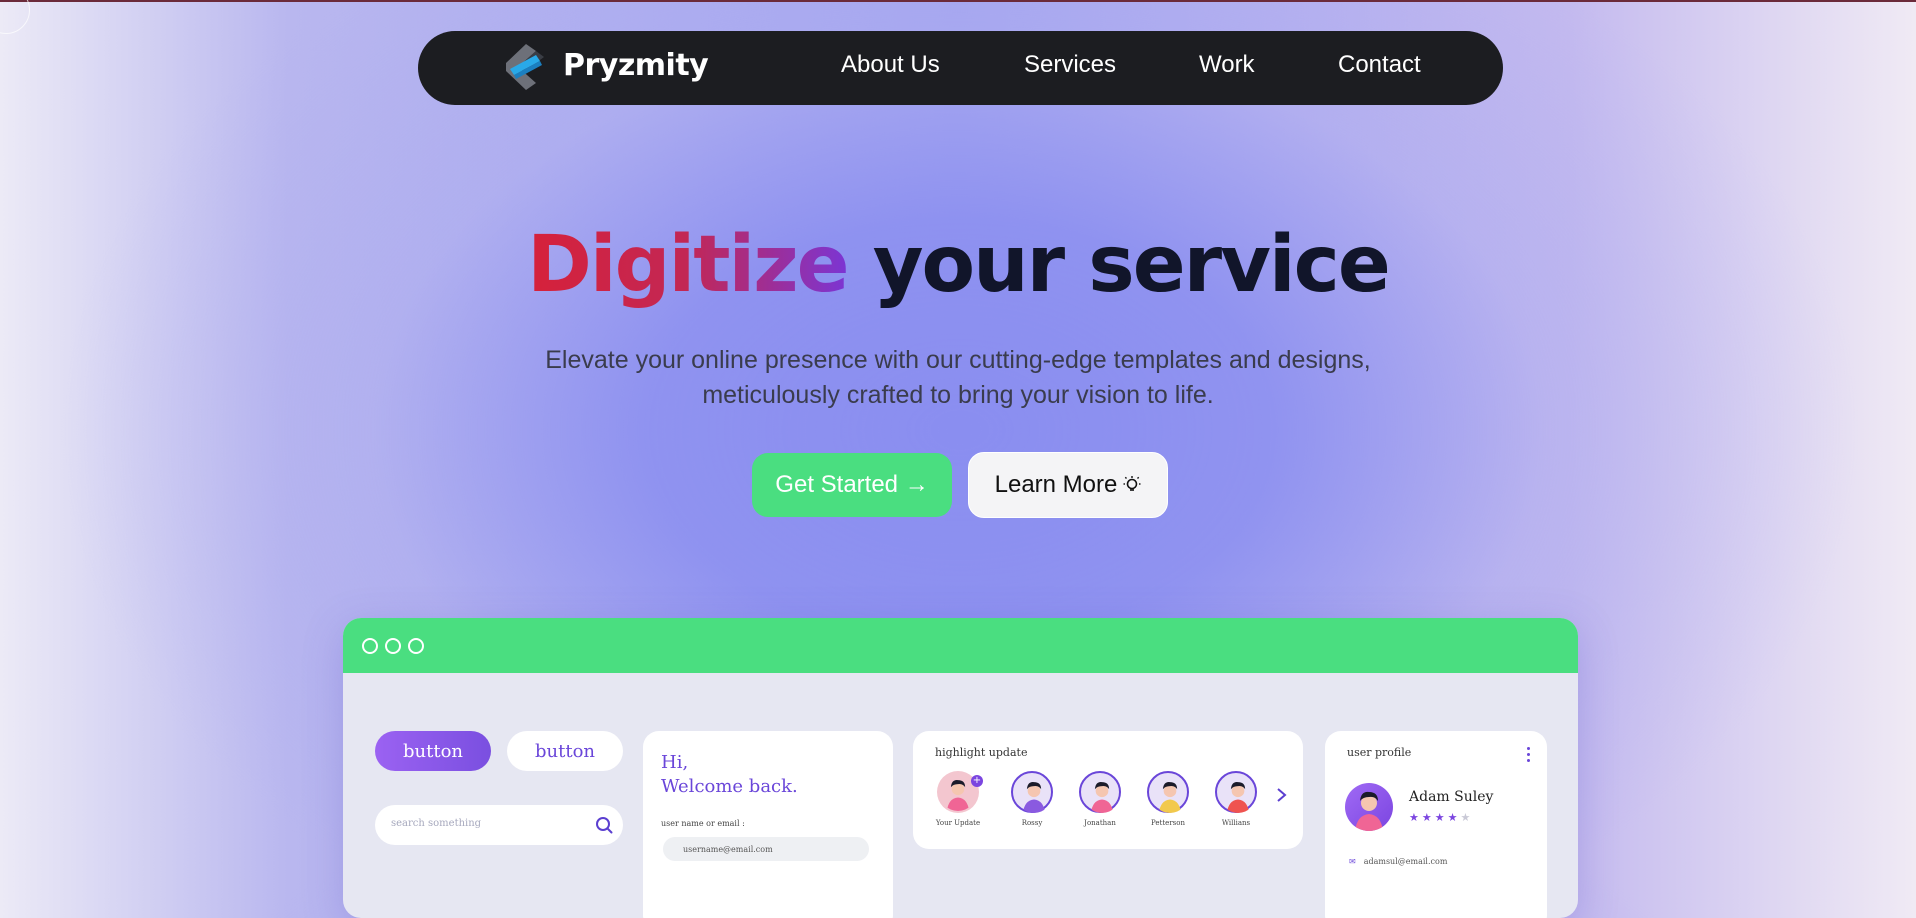  I want to click on brand-name: Pryzmity, so click(636, 65).